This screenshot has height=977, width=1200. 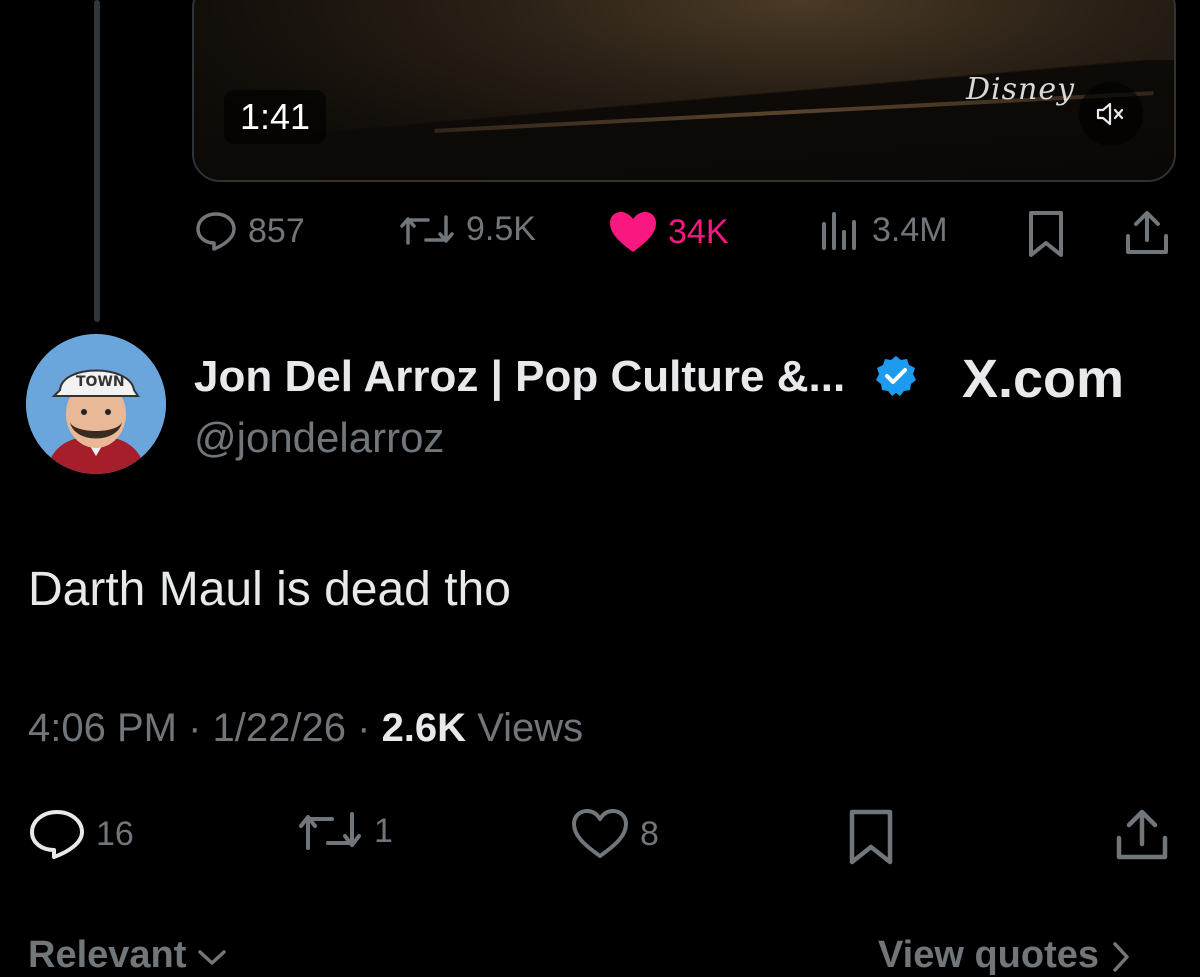 I want to click on avatar: TOWN, so click(x=96, y=404).